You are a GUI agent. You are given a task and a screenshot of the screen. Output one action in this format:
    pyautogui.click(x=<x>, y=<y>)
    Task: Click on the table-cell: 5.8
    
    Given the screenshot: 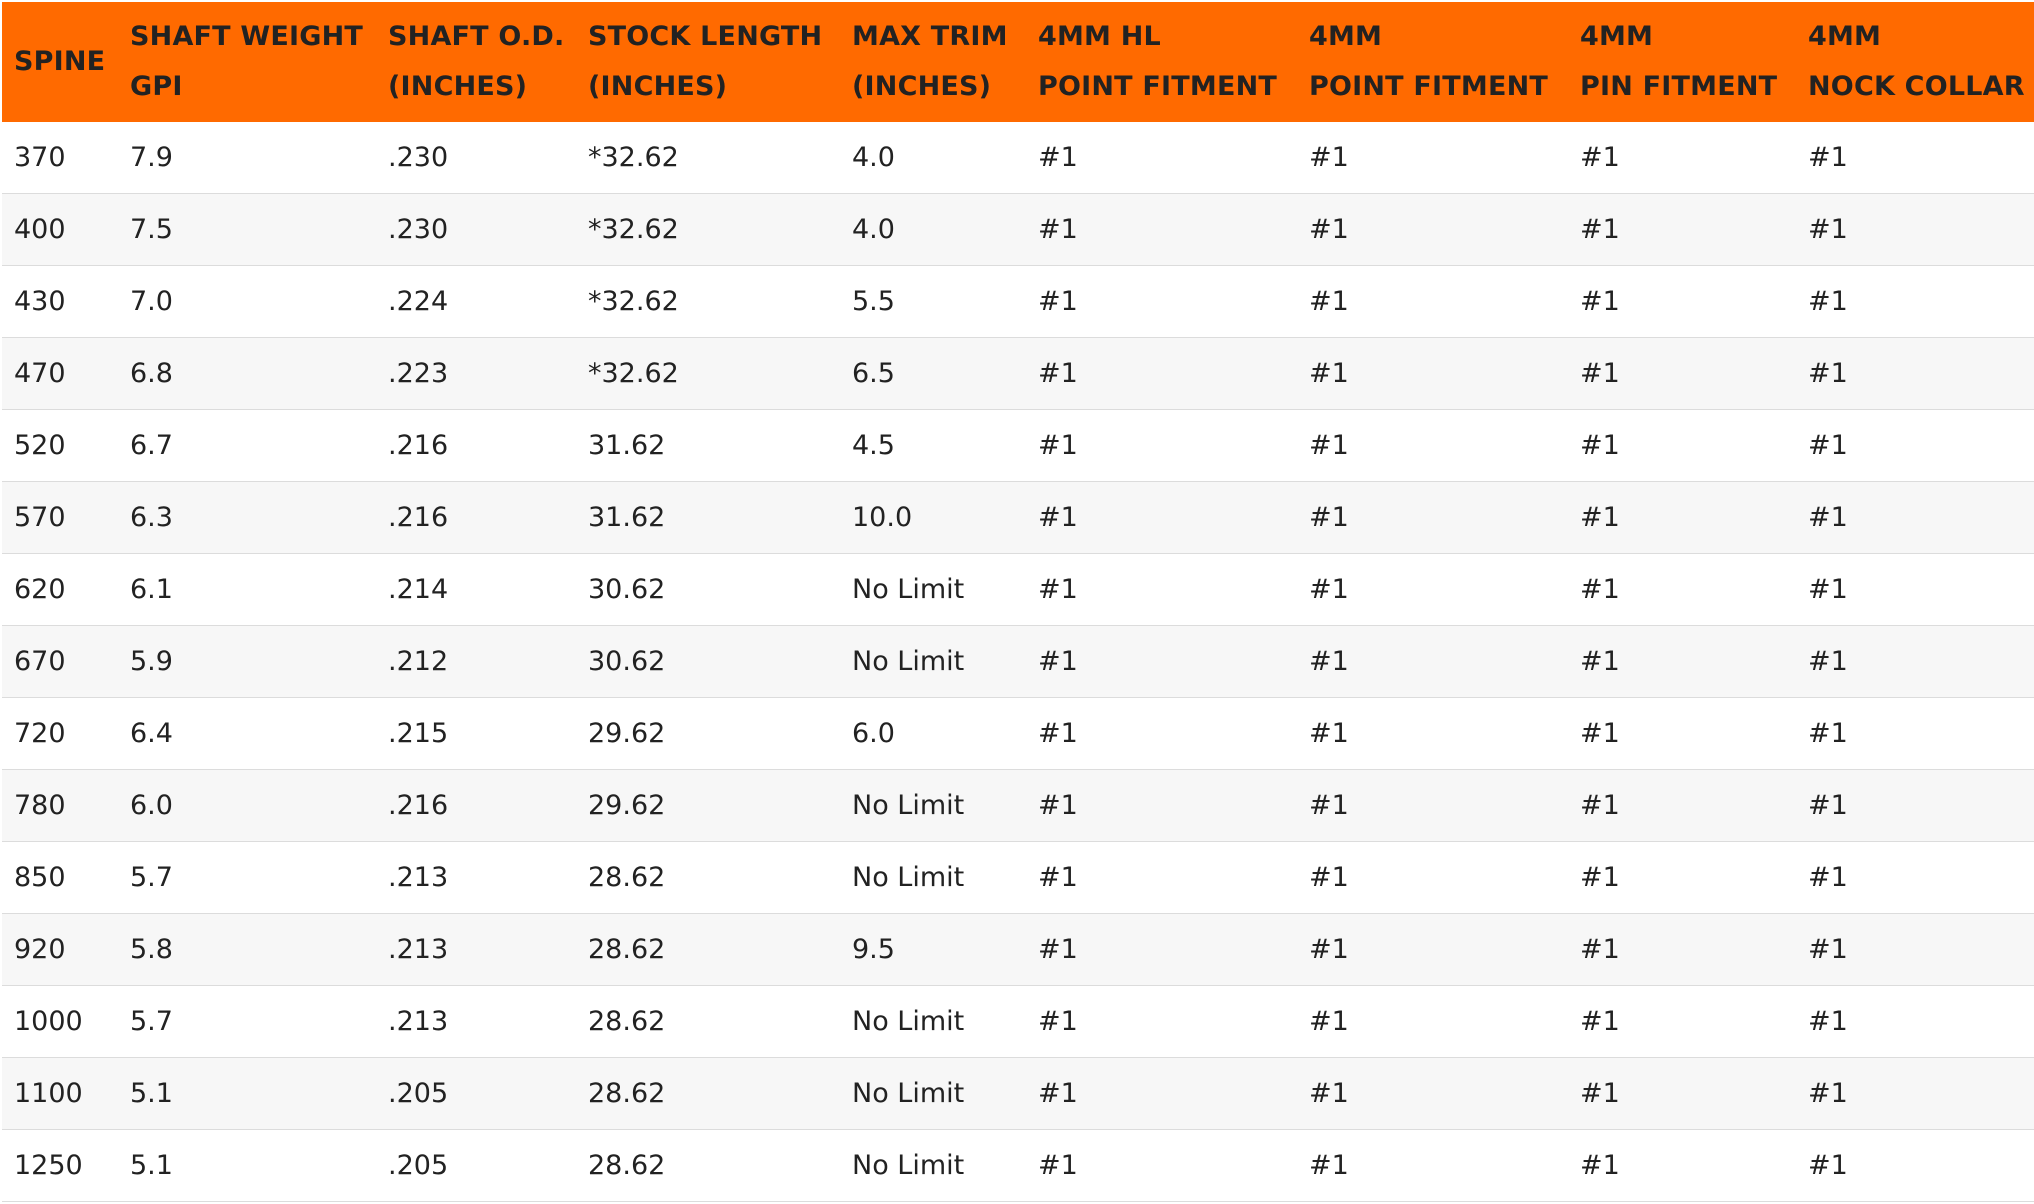 What is the action you would take?
    pyautogui.click(x=247, y=949)
    